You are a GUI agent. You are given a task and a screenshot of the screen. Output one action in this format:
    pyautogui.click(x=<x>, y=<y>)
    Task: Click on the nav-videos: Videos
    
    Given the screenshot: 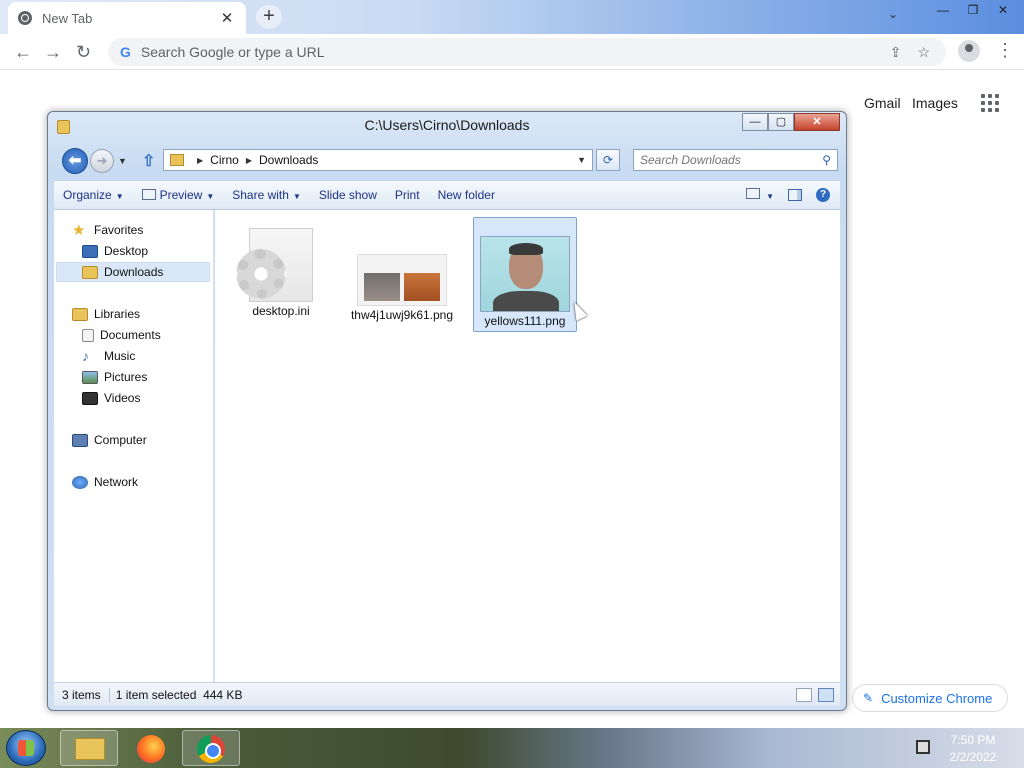 What is the action you would take?
    pyautogui.click(x=111, y=398)
    